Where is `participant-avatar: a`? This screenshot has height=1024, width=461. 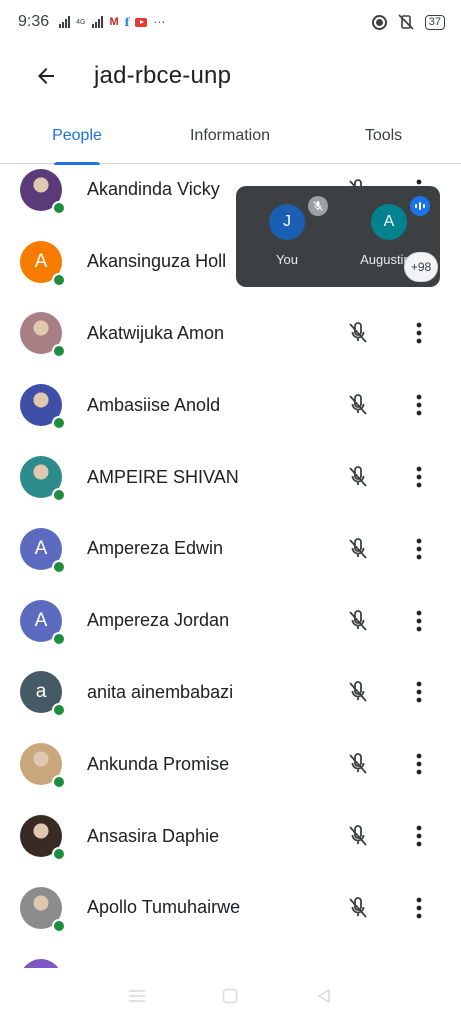
participant-avatar: a is located at coordinates (43, 694).